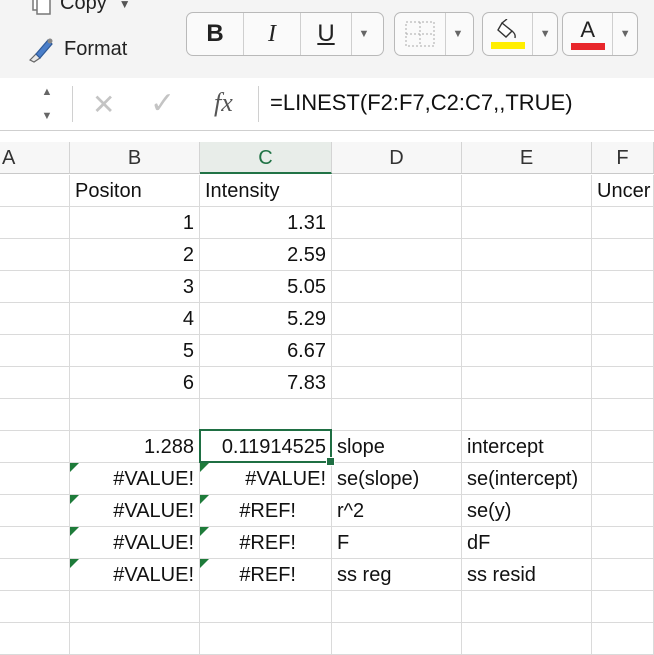 The height and width of the screenshot is (655, 654). I want to click on chevron-down-icon: ▼, so click(47, 116).